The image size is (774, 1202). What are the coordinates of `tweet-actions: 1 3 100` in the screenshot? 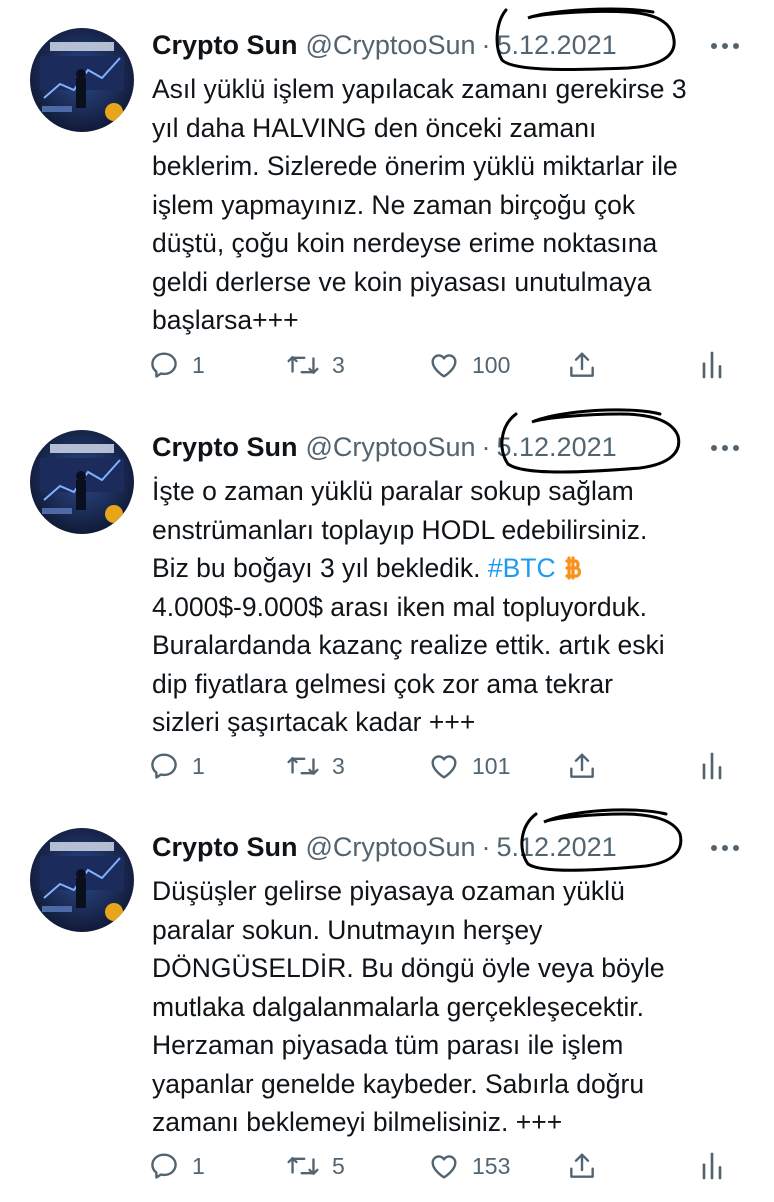 It's located at (448, 365).